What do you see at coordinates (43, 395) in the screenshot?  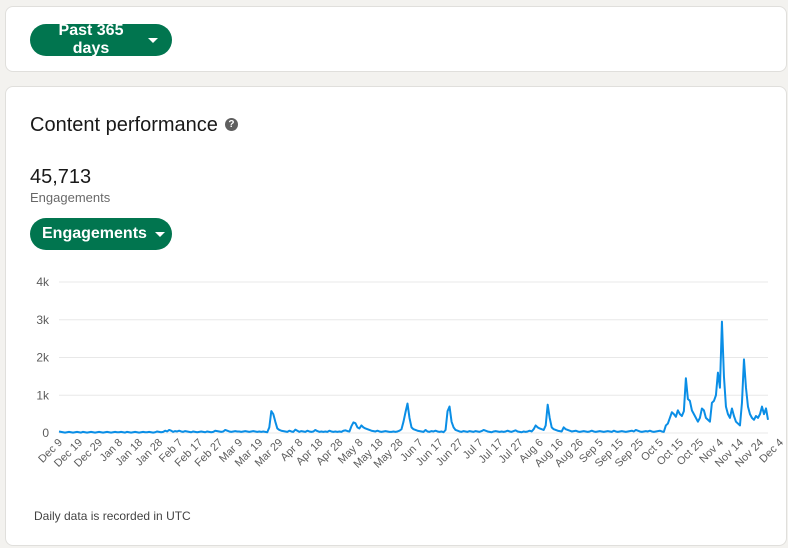 I see `y-tick-label: 1k` at bounding box center [43, 395].